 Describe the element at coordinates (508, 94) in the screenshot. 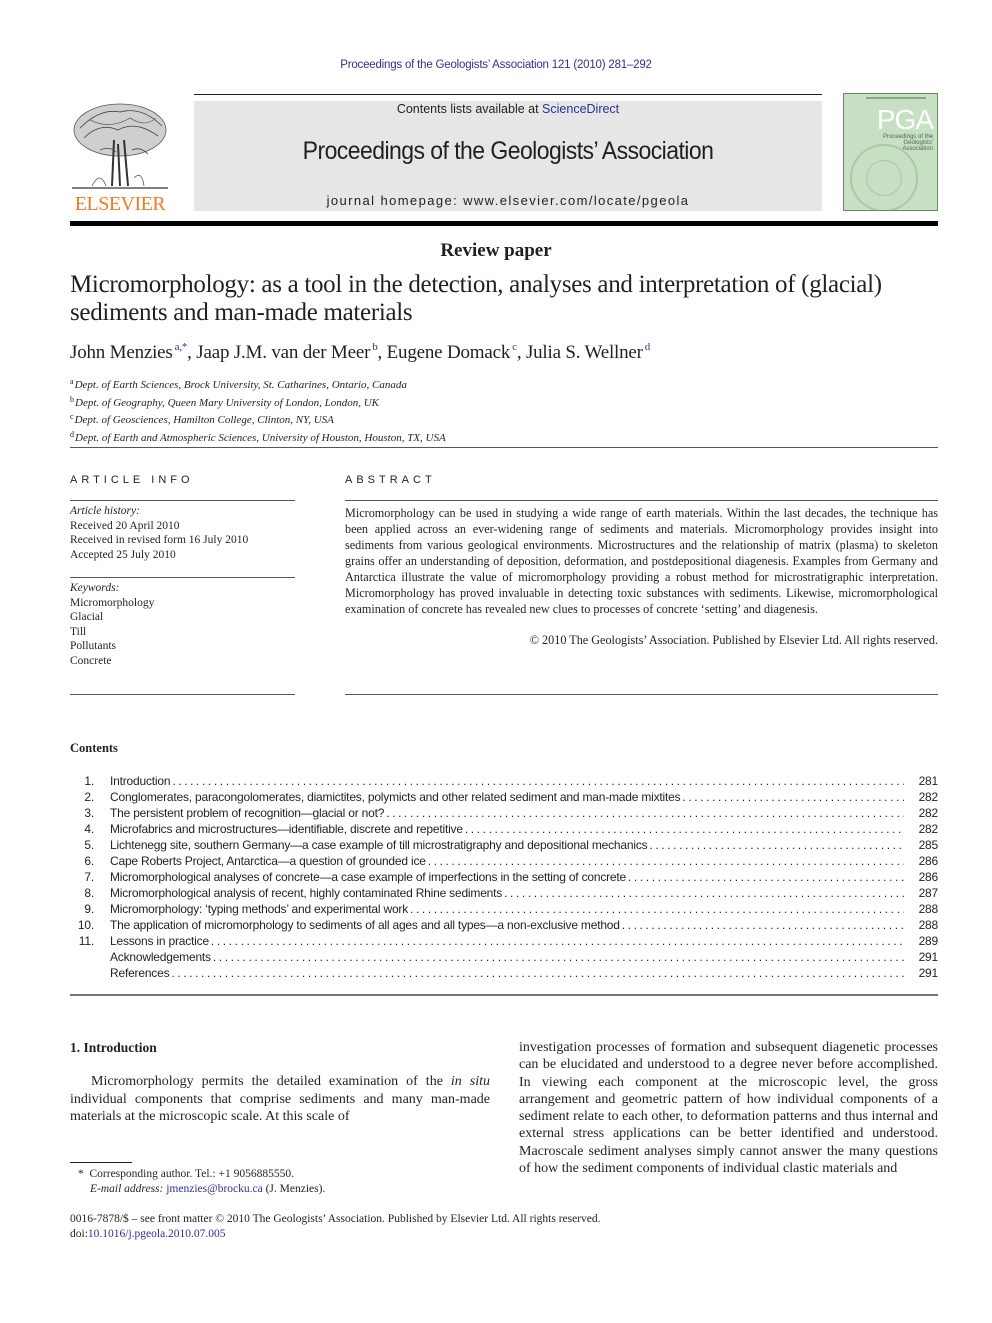

I see `header-rule` at that location.